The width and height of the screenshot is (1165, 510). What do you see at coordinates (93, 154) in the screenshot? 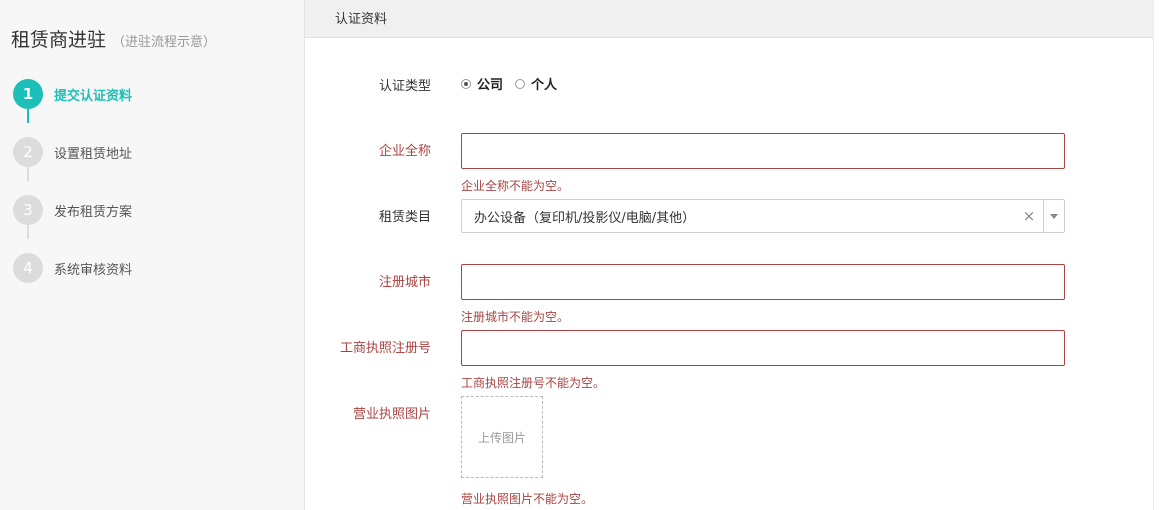
I see `step-label: 设置租赁地址` at bounding box center [93, 154].